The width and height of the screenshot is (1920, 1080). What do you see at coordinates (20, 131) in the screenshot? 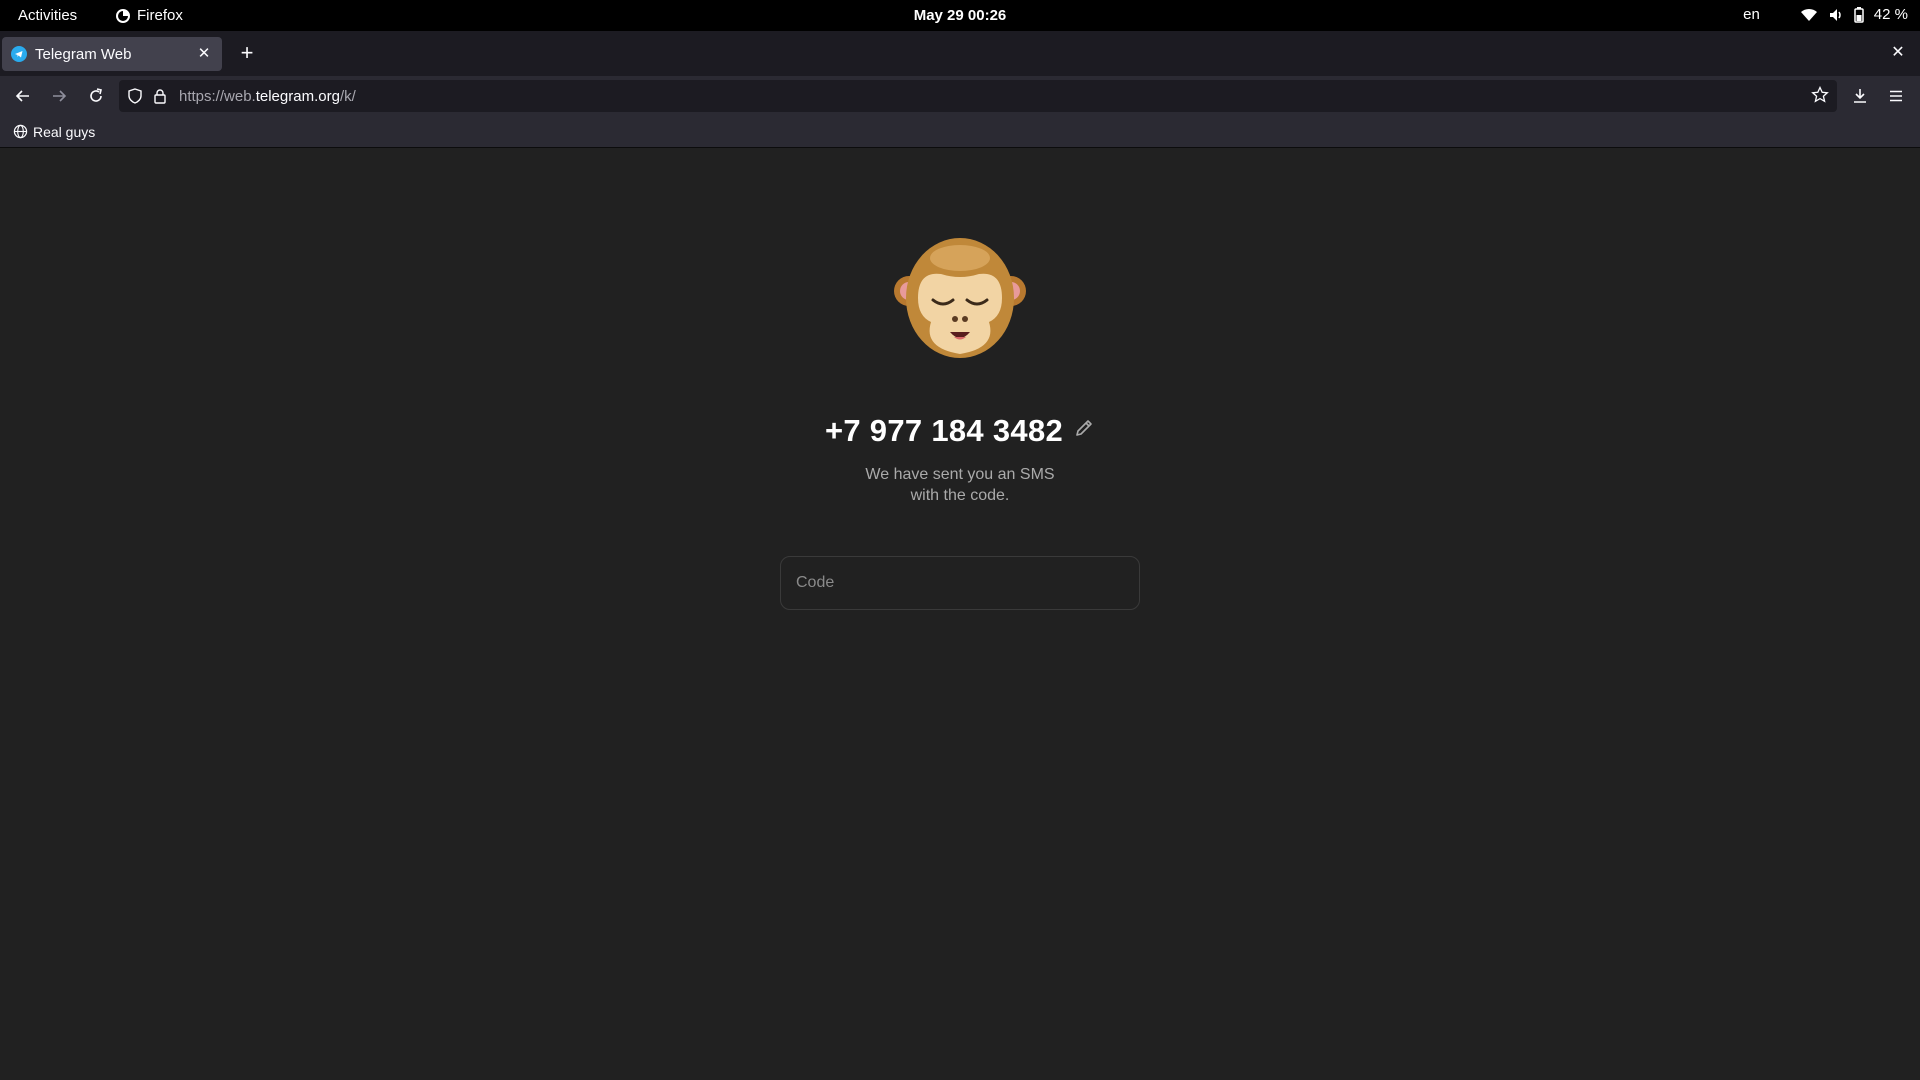
I see `globe-icon` at bounding box center [20, 131].